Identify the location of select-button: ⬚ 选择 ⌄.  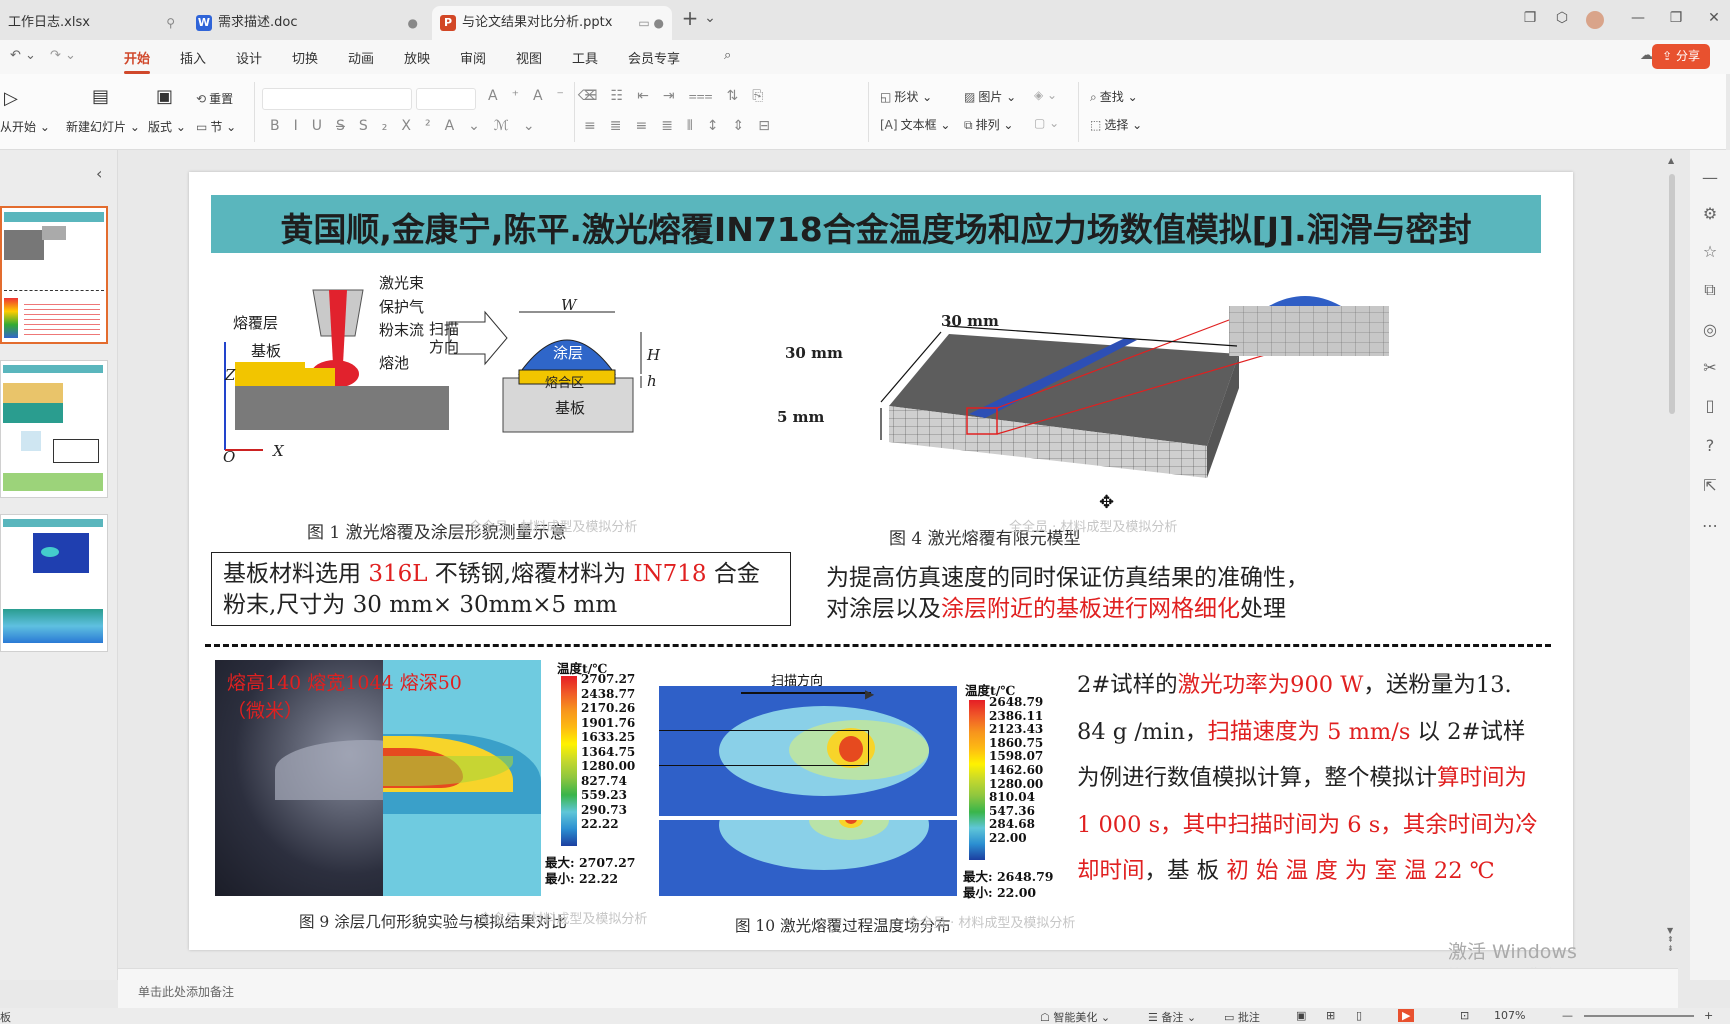
(1116, 124).